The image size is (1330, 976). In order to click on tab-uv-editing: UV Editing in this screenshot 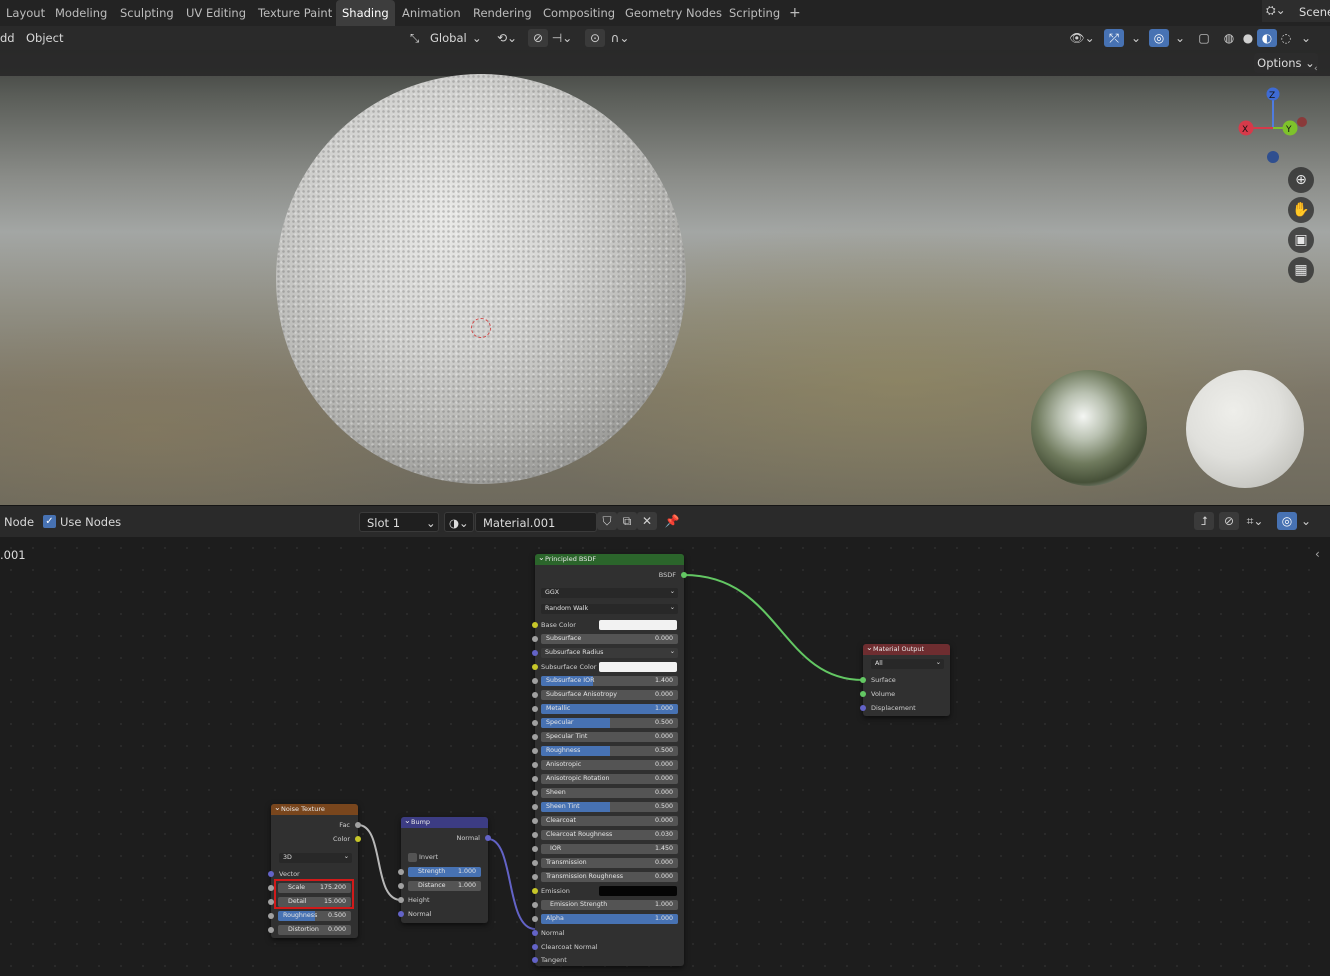, I will do `click(216, 13)`.